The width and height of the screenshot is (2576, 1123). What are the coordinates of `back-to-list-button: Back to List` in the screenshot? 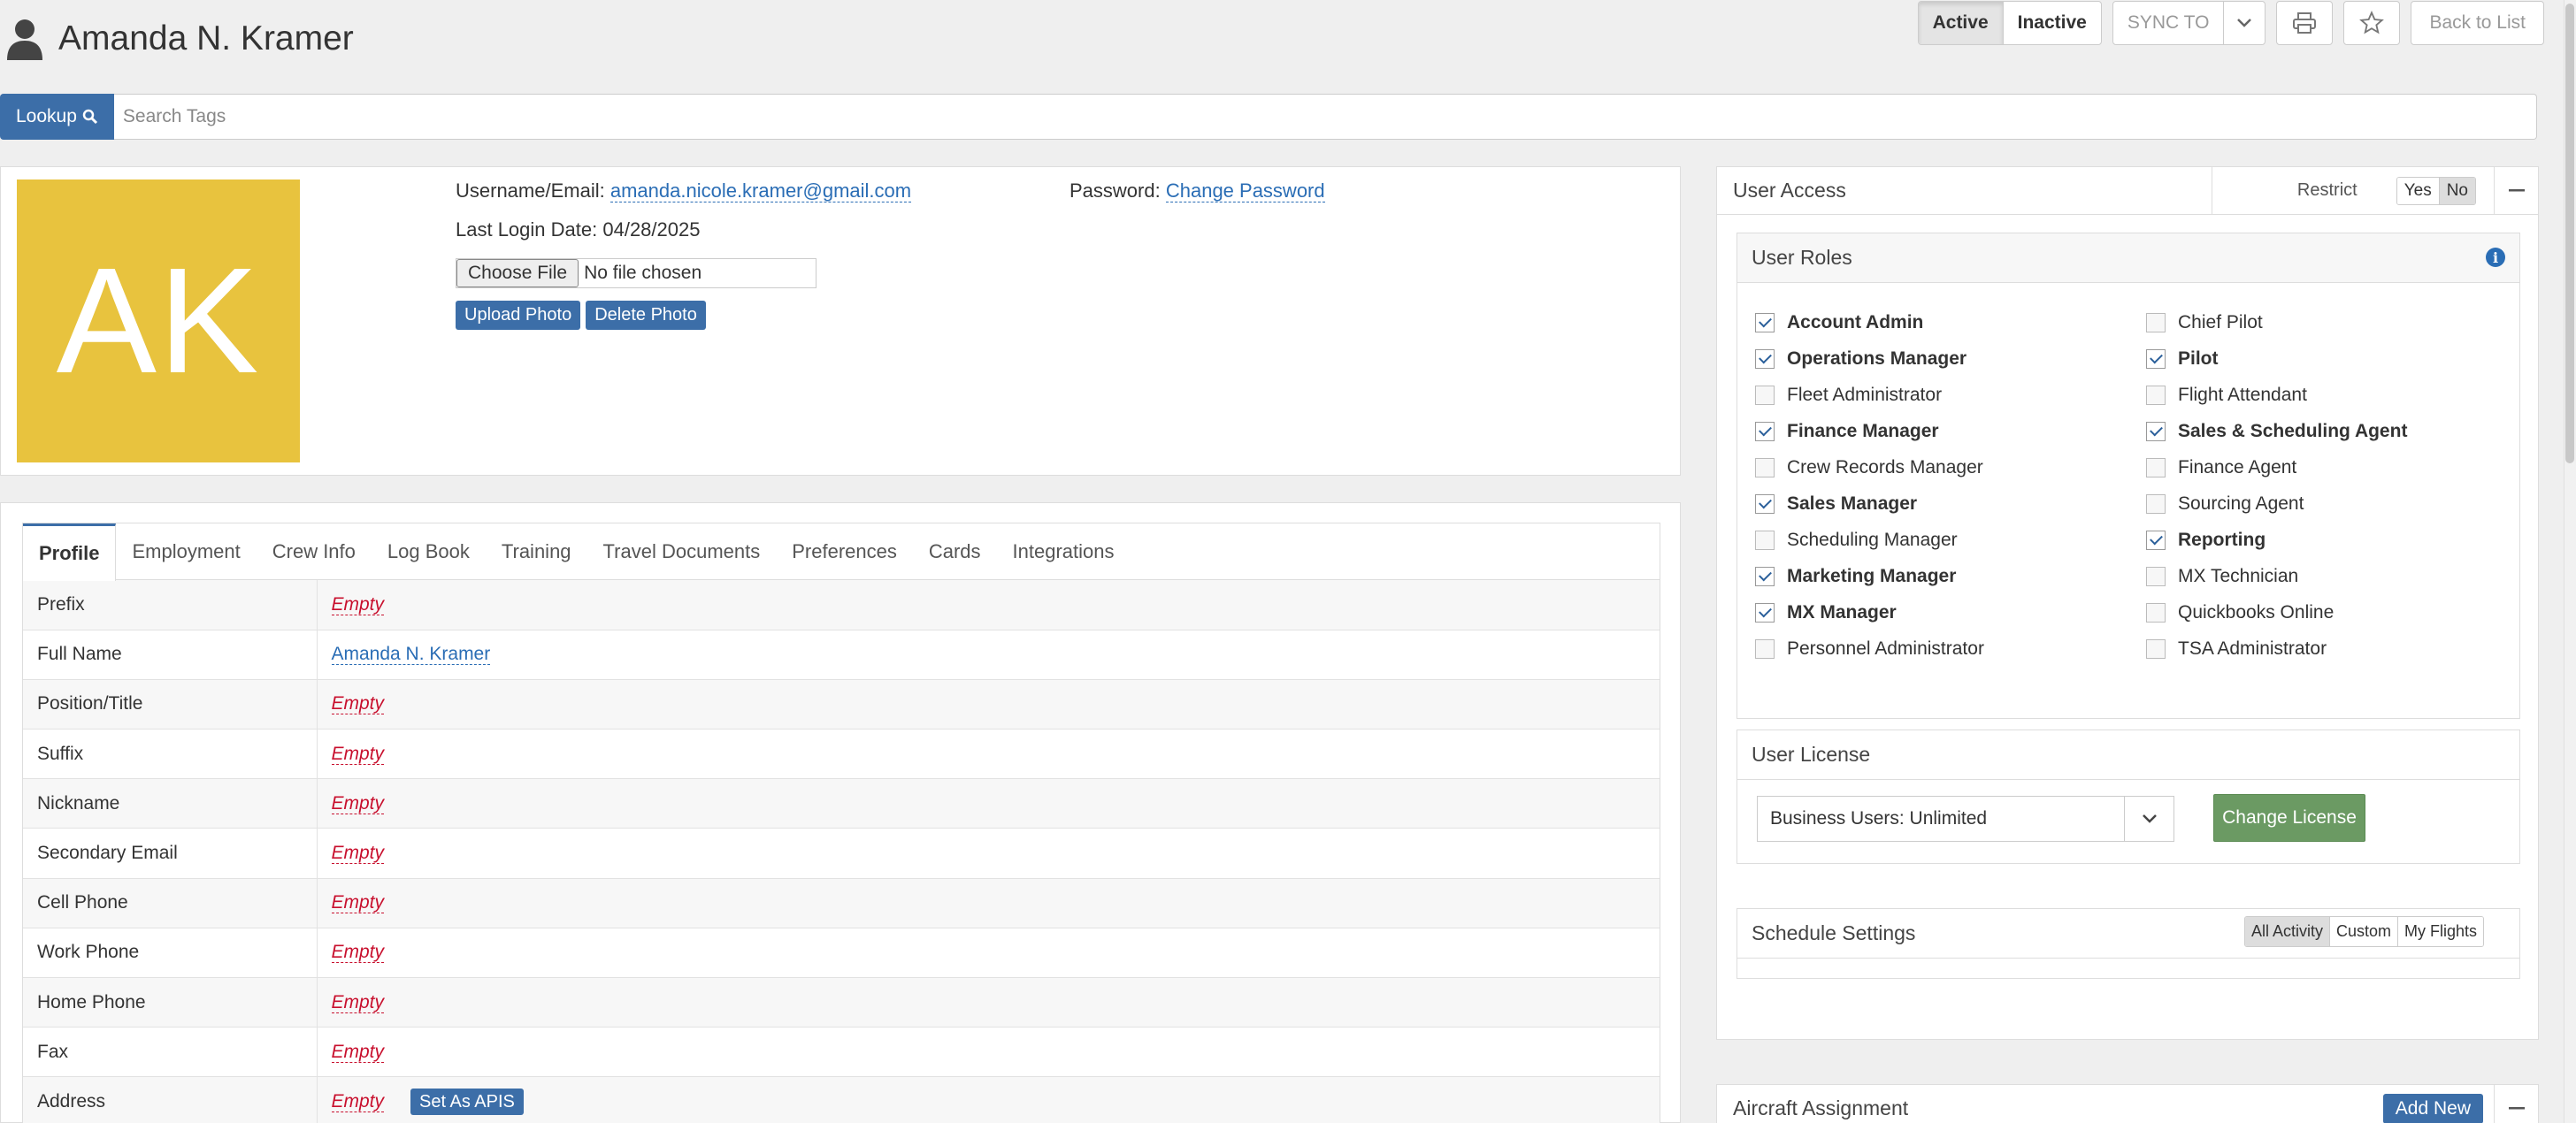 It's located at (2477, 23).